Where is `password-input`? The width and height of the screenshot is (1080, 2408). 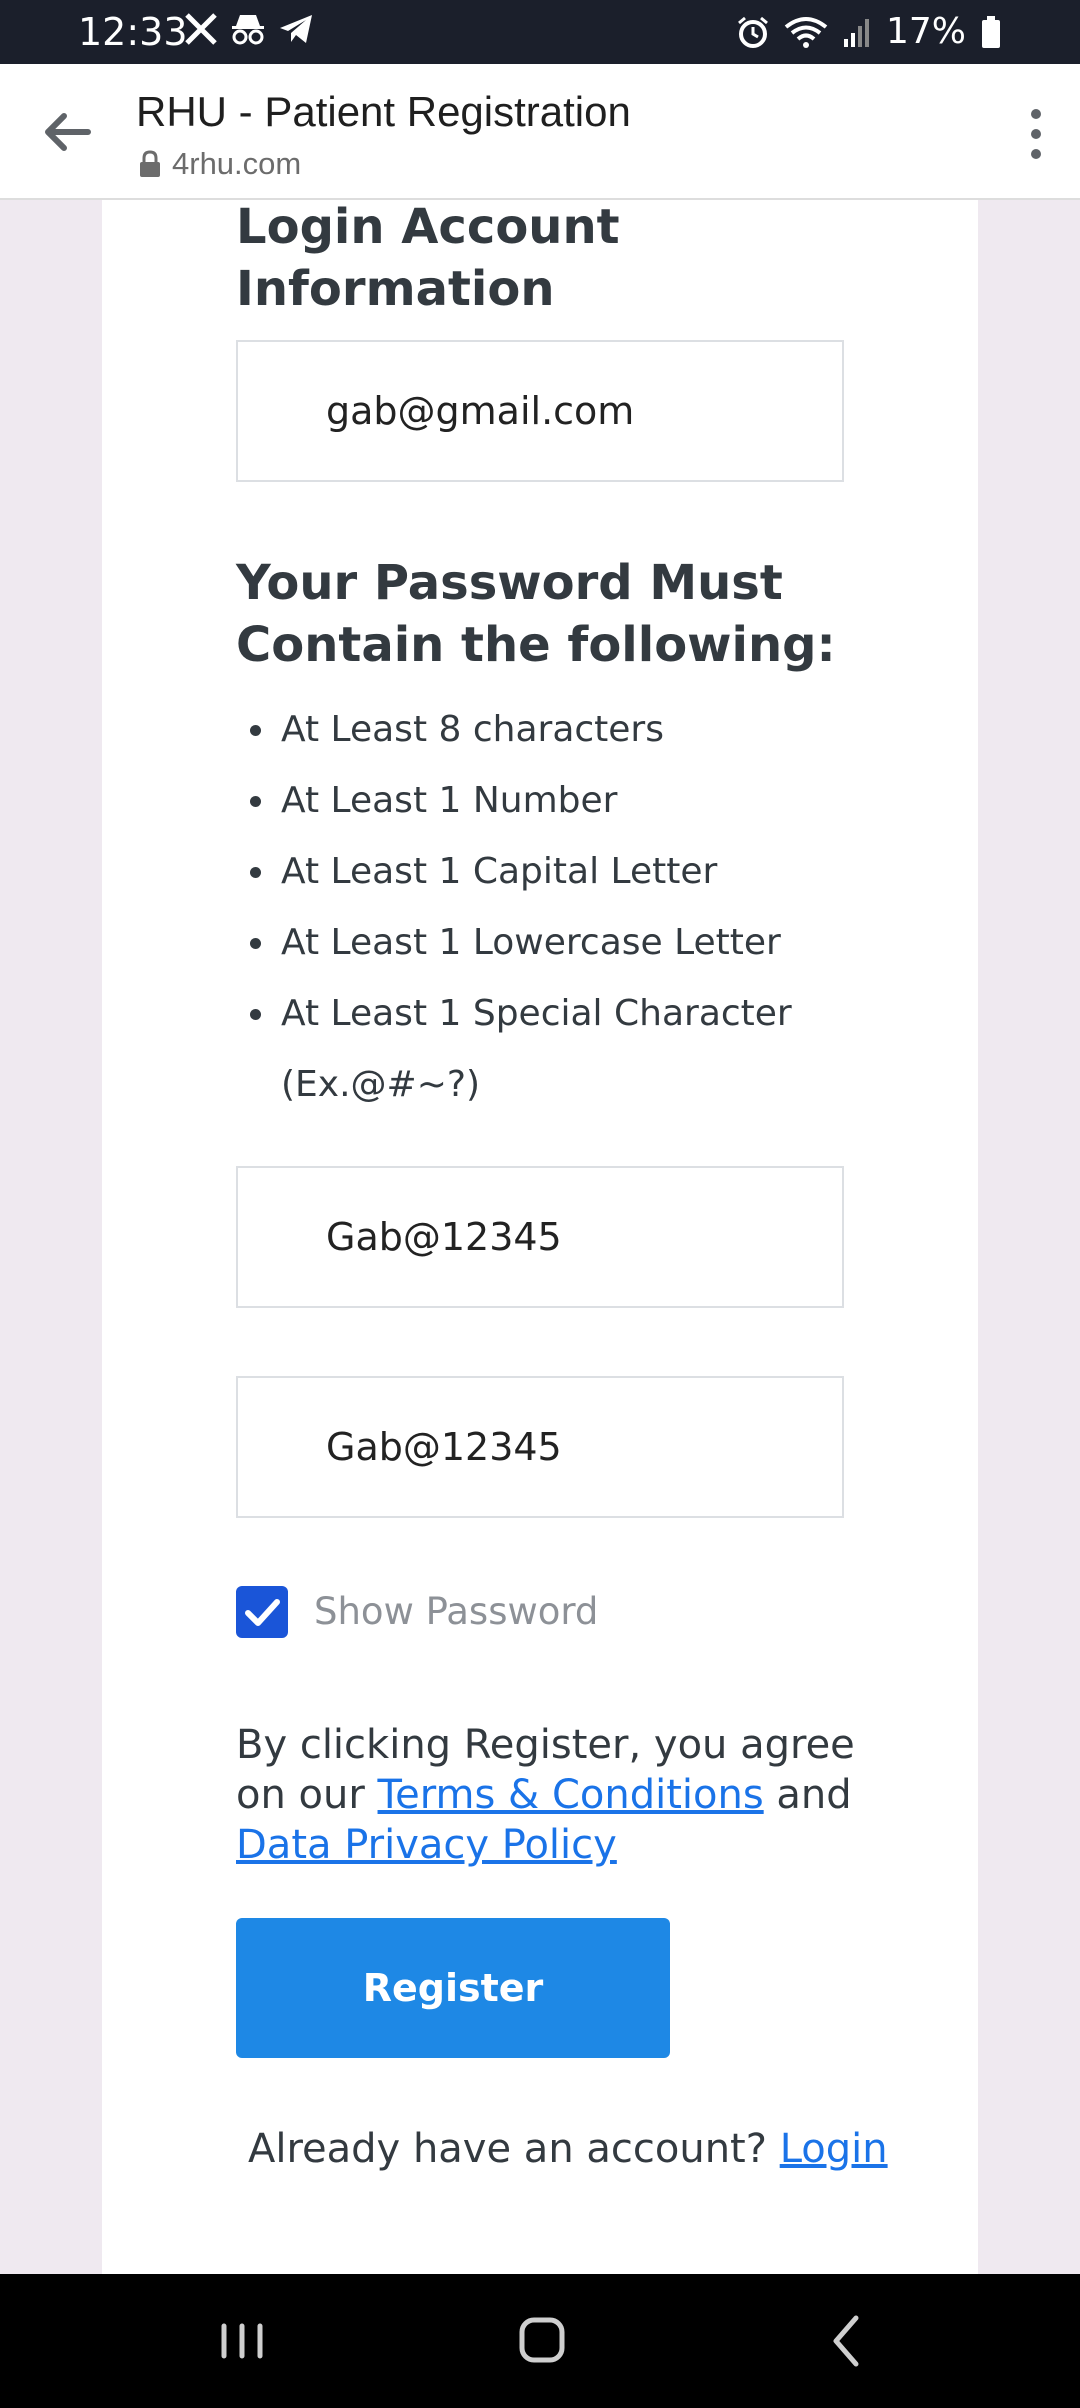 password-input is located at coordinates (576, 1237).